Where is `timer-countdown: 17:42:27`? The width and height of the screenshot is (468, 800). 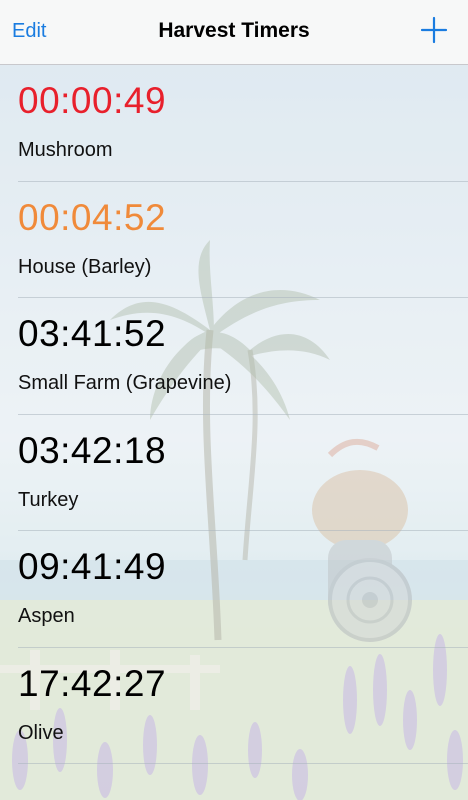 timer-countdown: 17:42:27 is located at coordinates (92, 683).